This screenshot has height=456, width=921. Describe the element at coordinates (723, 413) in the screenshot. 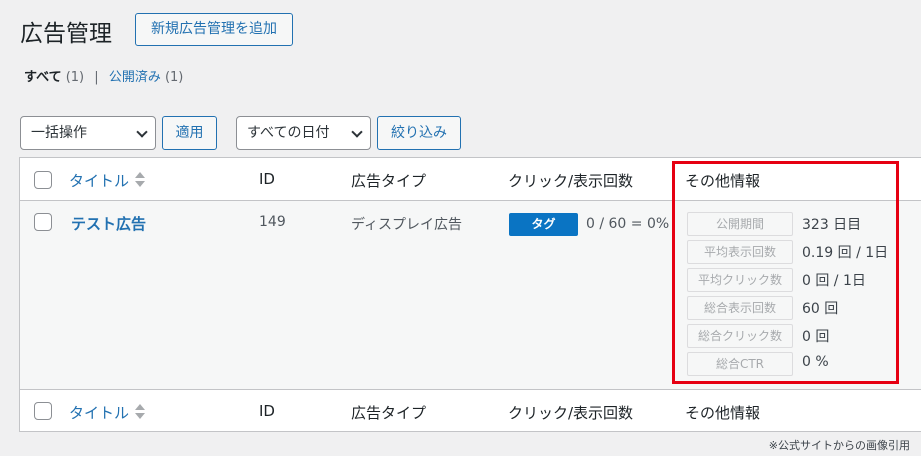

I see `column-other-footer: その他情報` at that location.